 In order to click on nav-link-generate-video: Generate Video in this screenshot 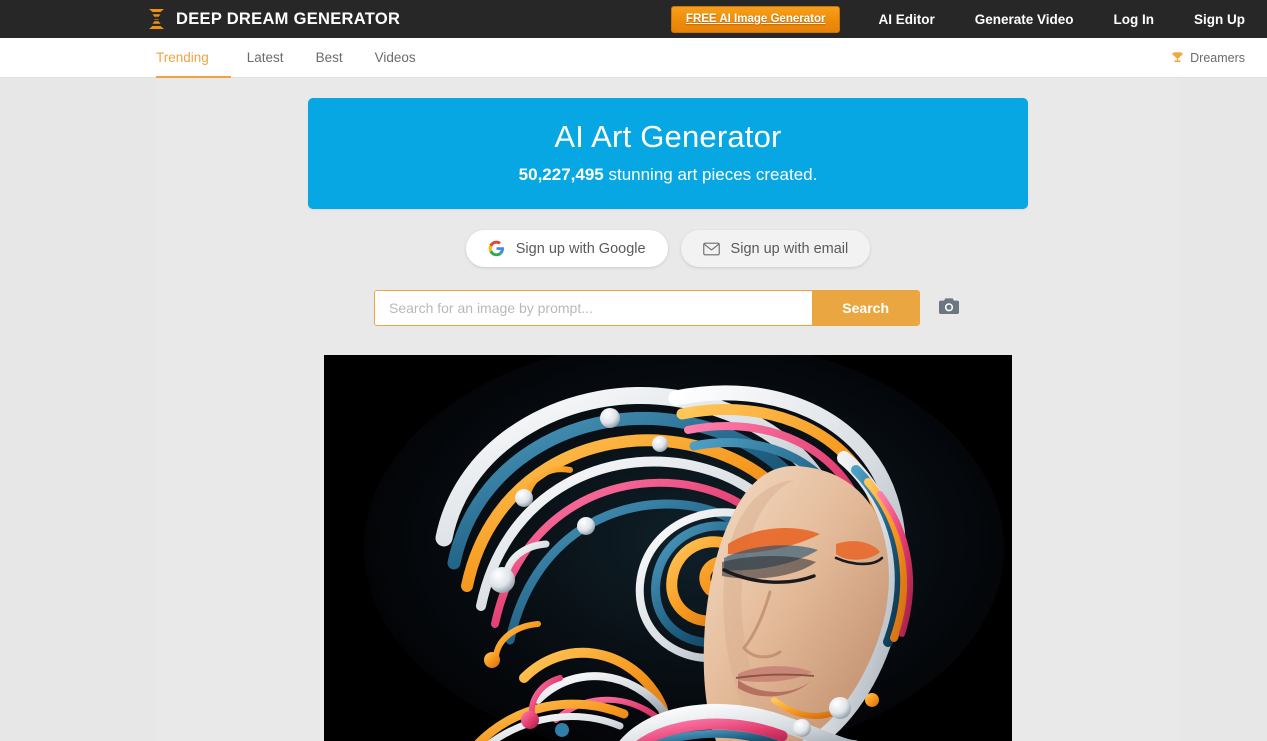, I will do `click(1024, 19)`.